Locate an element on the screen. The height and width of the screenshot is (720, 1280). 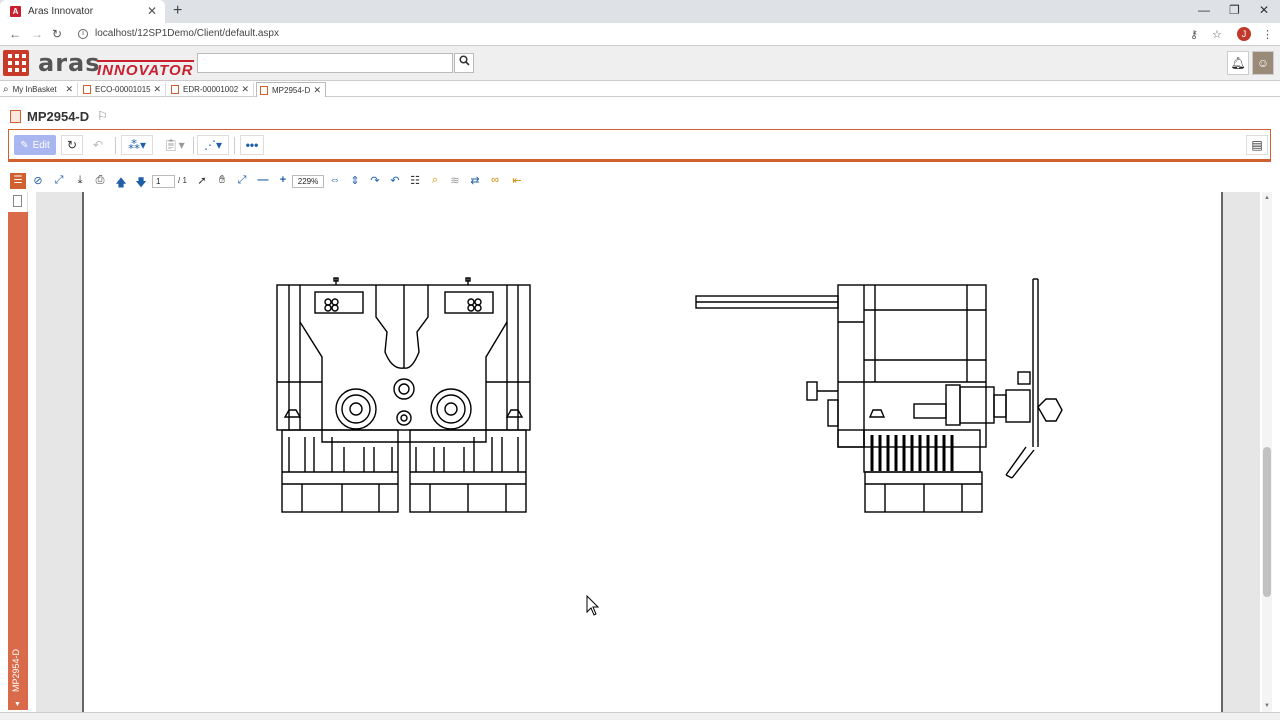
refresh-icon: ↻ is located at coordinates (72, 145).